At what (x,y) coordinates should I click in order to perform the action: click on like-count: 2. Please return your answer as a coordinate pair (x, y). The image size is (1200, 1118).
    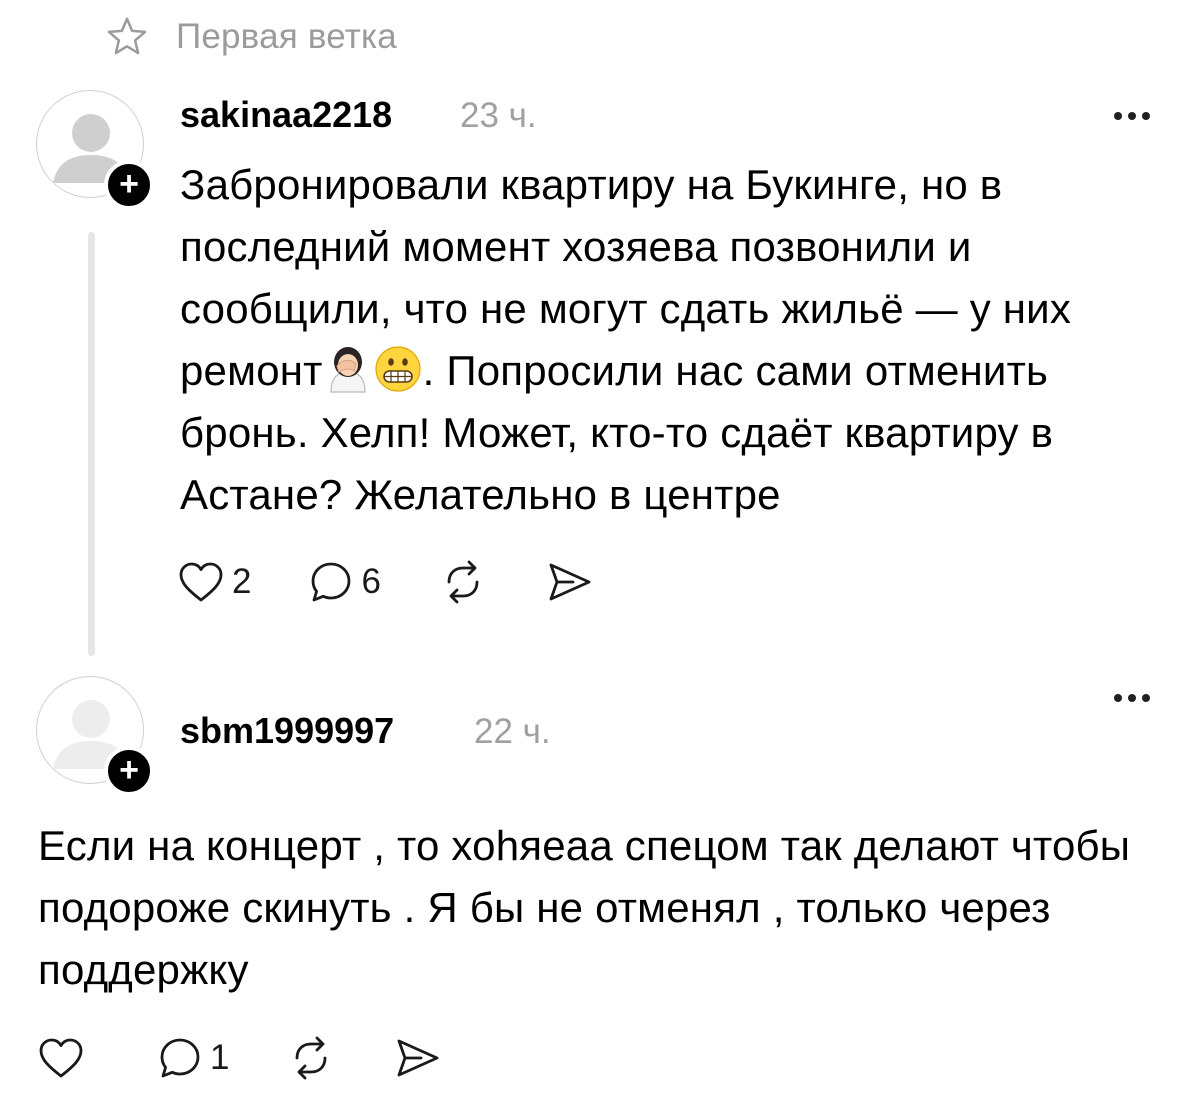
    Looking at the image, I should click on (242, 581).